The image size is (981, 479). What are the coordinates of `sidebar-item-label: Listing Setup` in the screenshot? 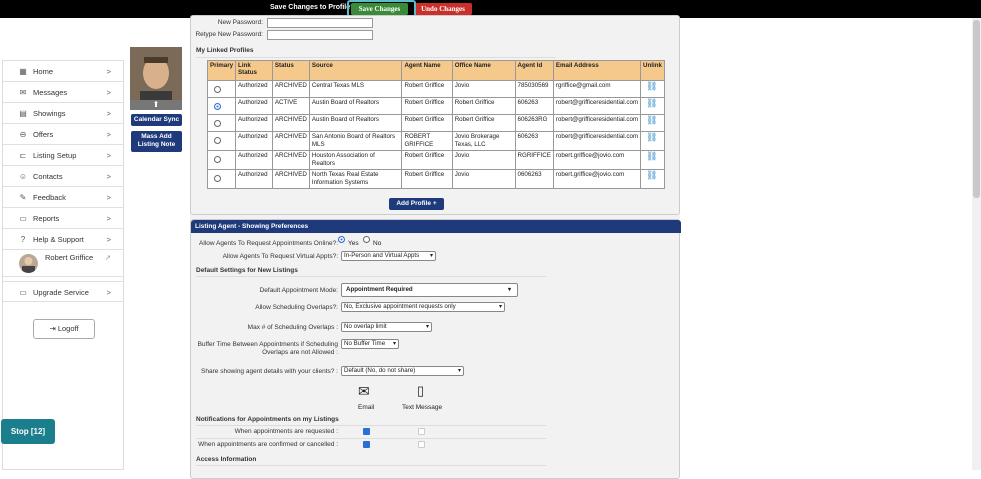 It's located at (55, 155).